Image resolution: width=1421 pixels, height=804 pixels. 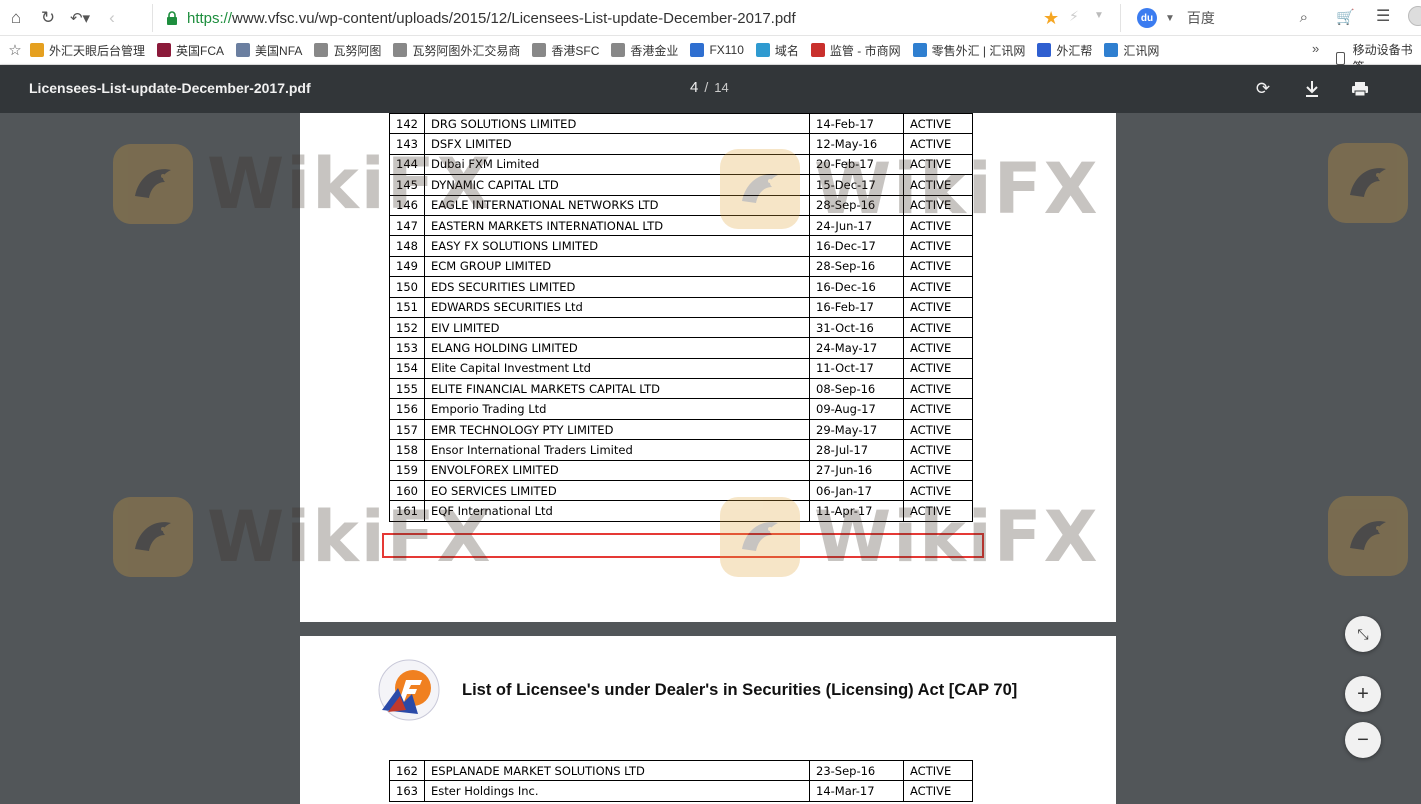 I want to click on licensee-name: Ensor International Traders Limited, so click(x=617, y=450).